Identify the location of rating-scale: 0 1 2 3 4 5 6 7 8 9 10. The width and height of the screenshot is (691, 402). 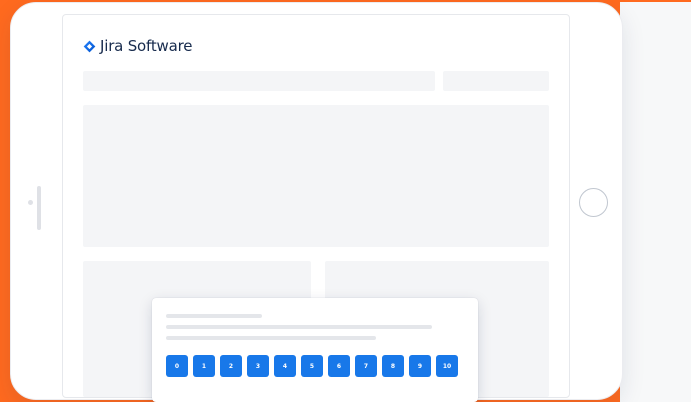
(312, 366).